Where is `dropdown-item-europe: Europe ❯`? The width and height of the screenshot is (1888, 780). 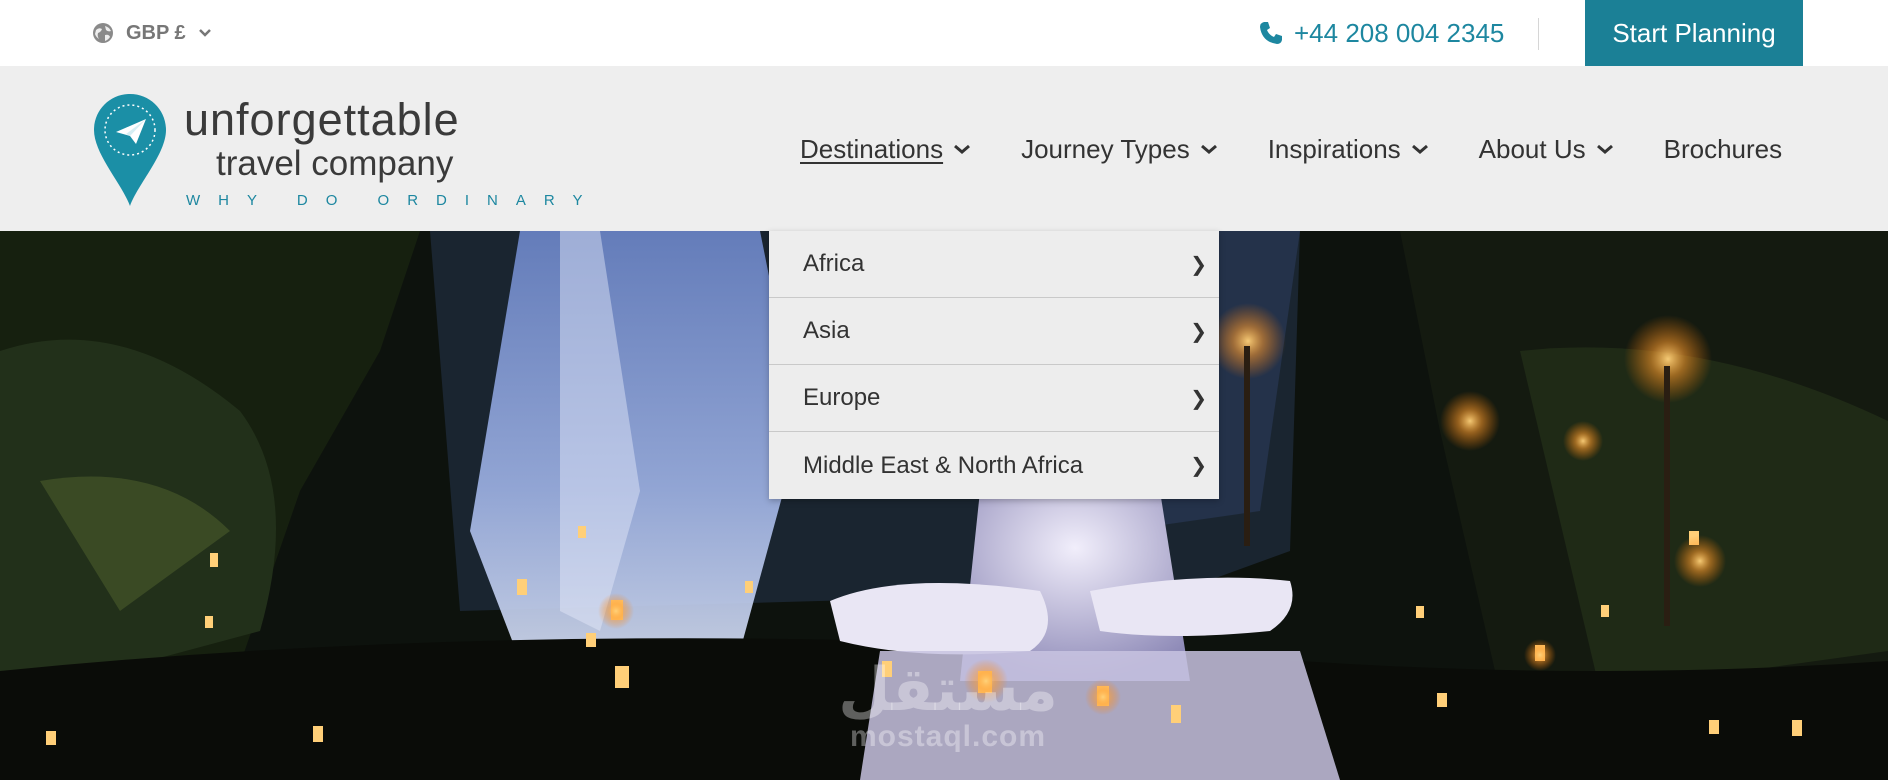 dropdown-item-europe: Europe ❯ is located at coordinates (994, 398).